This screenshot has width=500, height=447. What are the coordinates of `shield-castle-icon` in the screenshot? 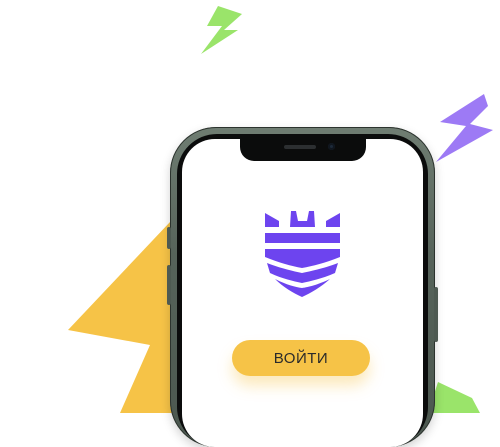 It's located at (302, 254).